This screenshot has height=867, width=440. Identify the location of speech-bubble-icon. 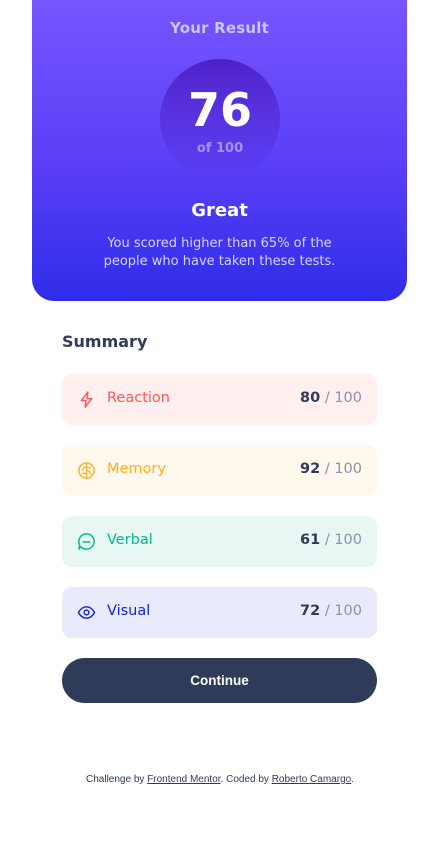
(86, 541).